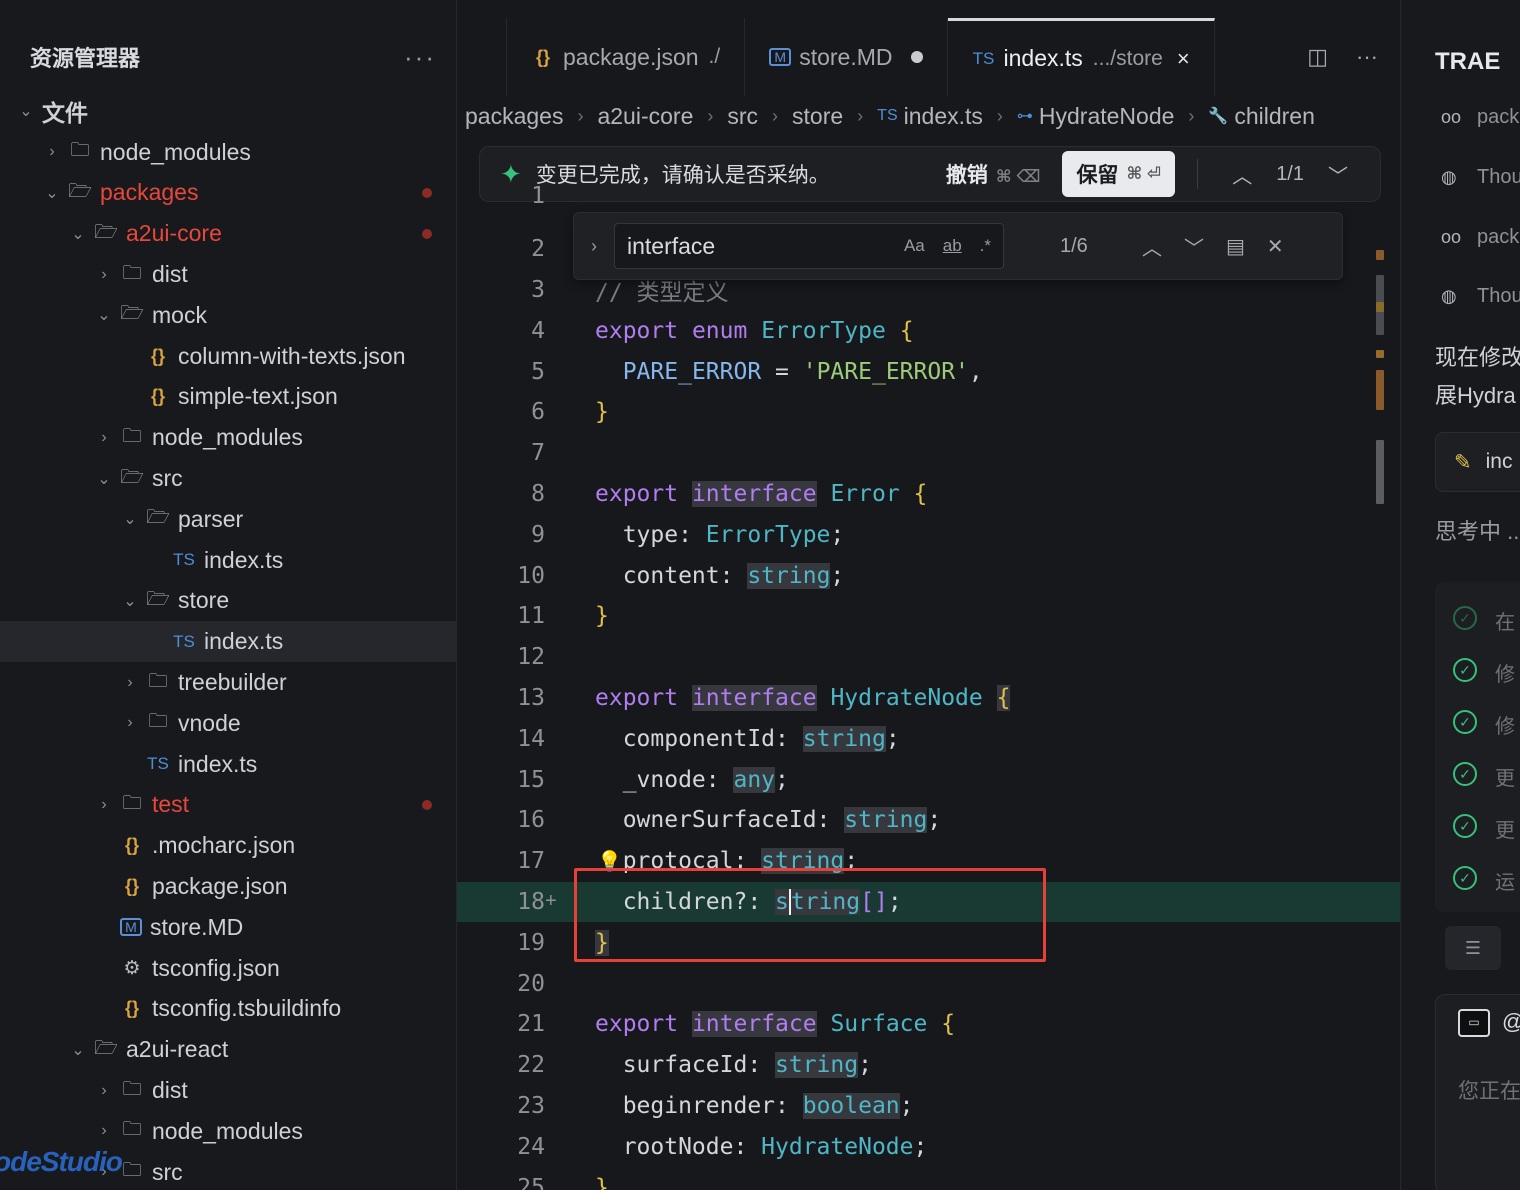 The image size is (1520, 1190). What do you see at coordinates (228, 601) in the screenshot?
I see `folder-item: ⌄ 🗁 store` at bounding box center [228, 601].